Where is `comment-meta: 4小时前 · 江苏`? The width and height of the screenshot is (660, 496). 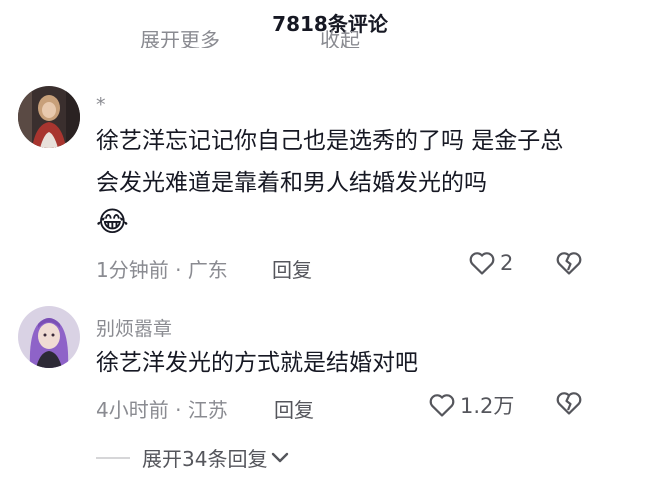
comment-meta: 4小时前 · 江苏 is located at coordinates (162, 408).